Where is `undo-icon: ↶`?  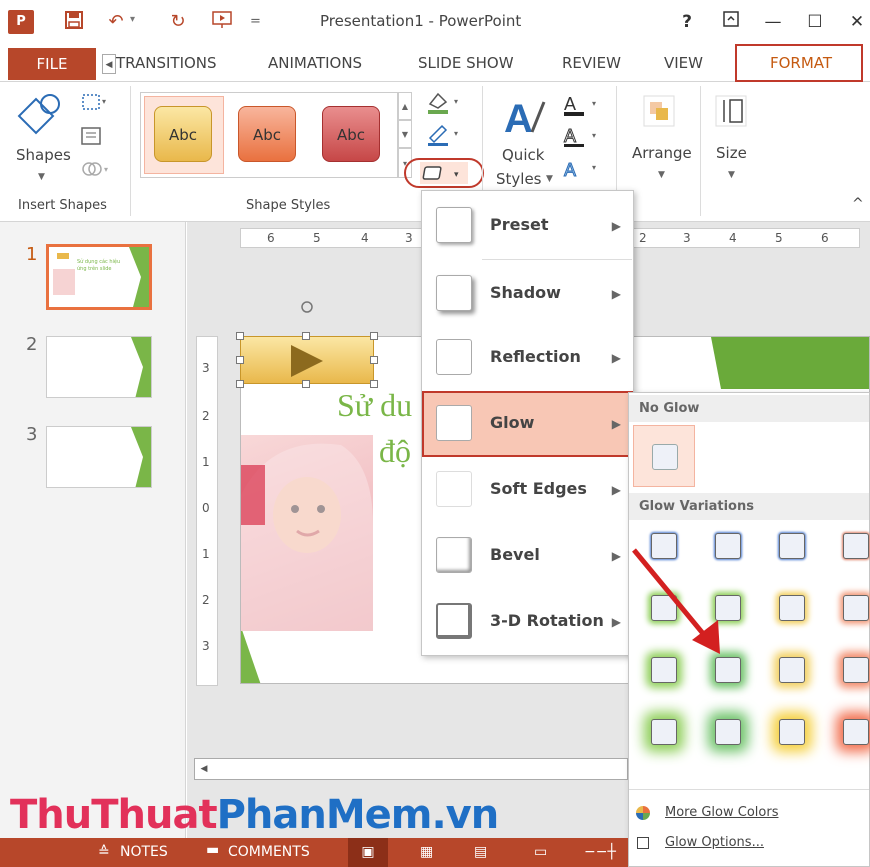 undo-icon: ↶ is located at coordinates (116, 22).